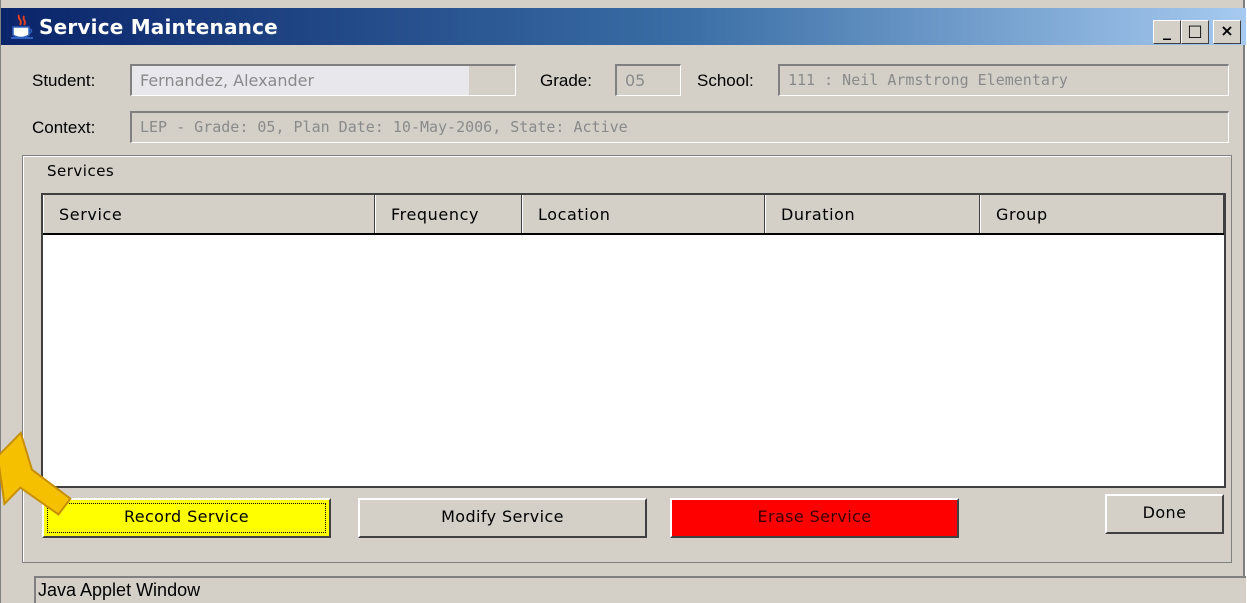 The width and height of the screenshot is (1247, 603). Describe the element at coordinates (36, 473) in the screenshot. I see `arrow-pointer-icon` at that location.